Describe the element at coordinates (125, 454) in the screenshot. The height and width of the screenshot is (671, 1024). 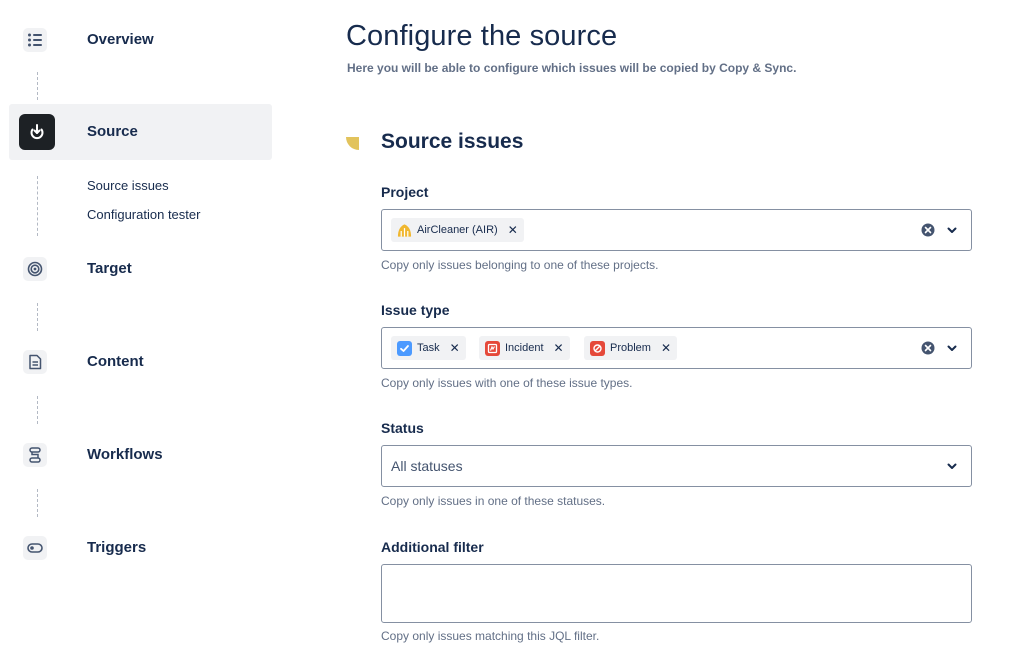
I see `step-label-workflows: Workflows` at that location.